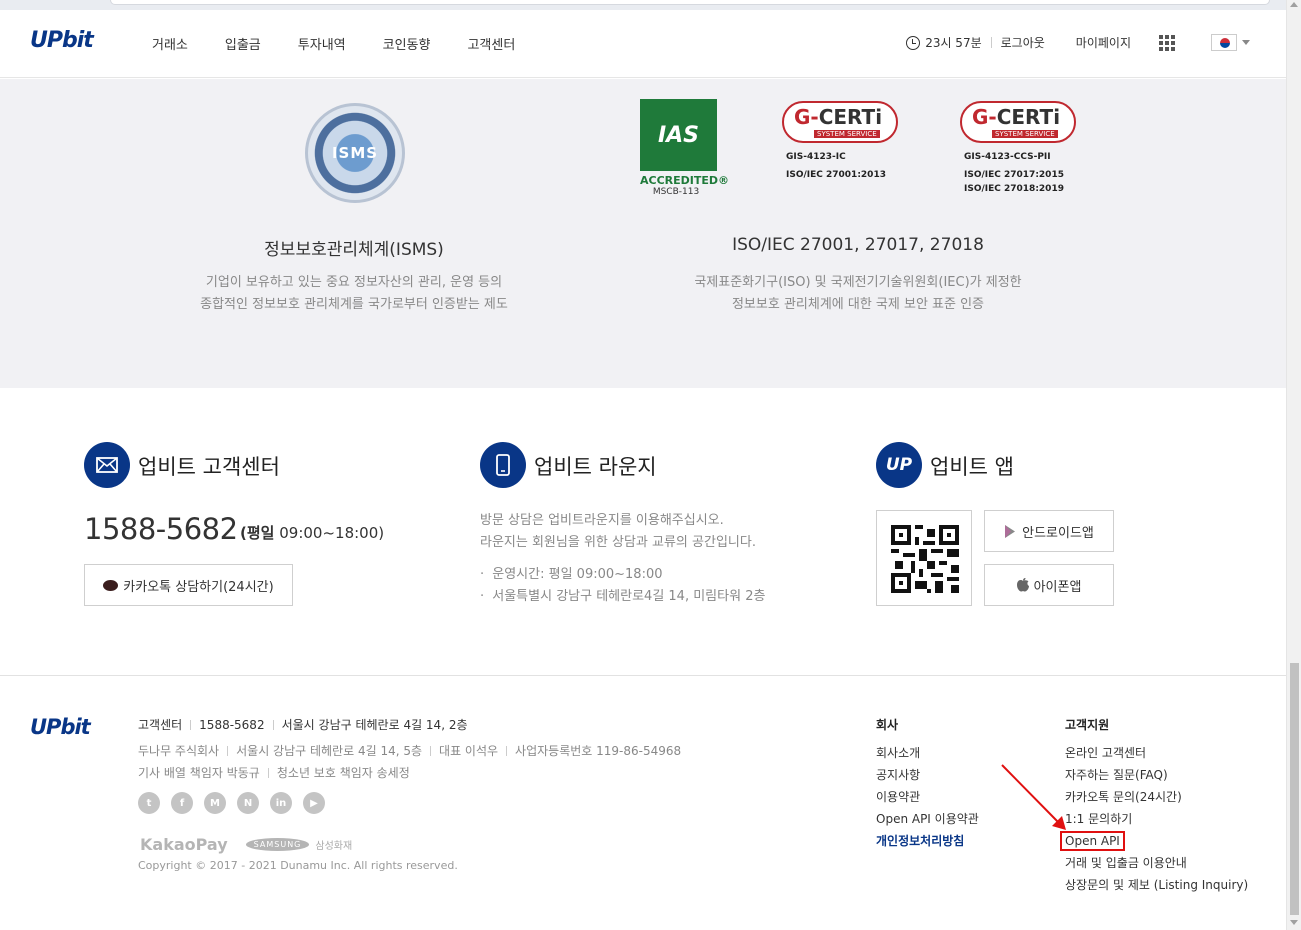 This screenshot has width=1301, height=930. Describe the element at coordinates (303, 725) in the screenshot. I see `footer-contact-line: 고객센터 1588-5682 서울시 강남구 테헤란로 4길 14, 2층` at that location.